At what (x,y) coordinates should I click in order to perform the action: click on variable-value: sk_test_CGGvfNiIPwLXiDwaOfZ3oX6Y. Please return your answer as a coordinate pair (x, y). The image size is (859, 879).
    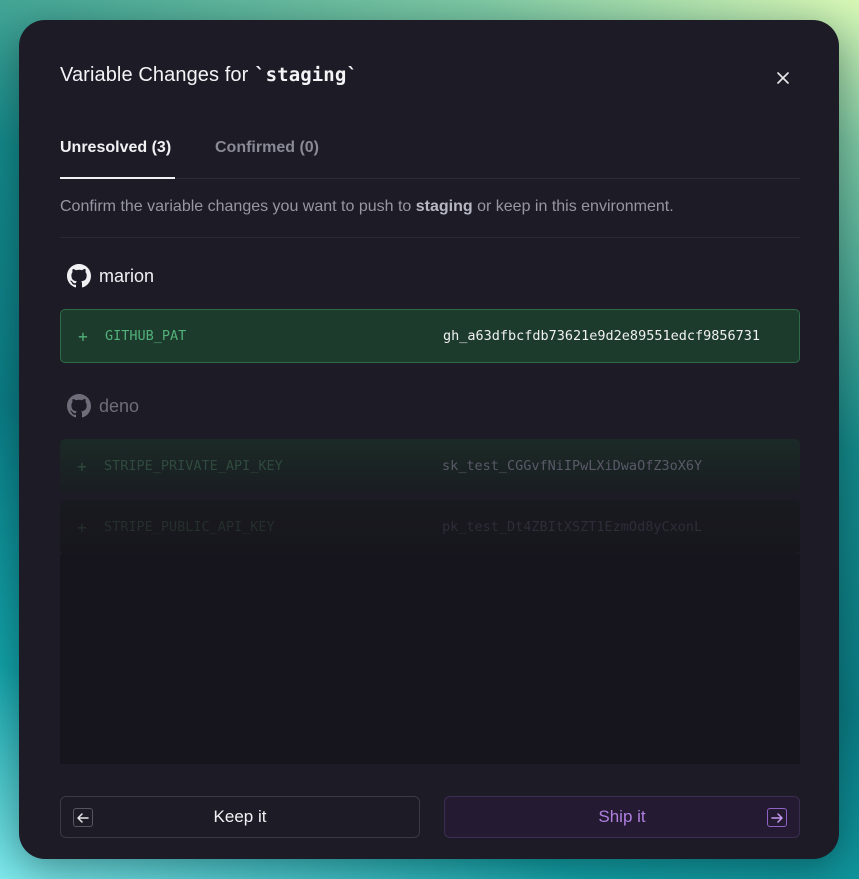
    Looking at the image, I should click on (572, 466).